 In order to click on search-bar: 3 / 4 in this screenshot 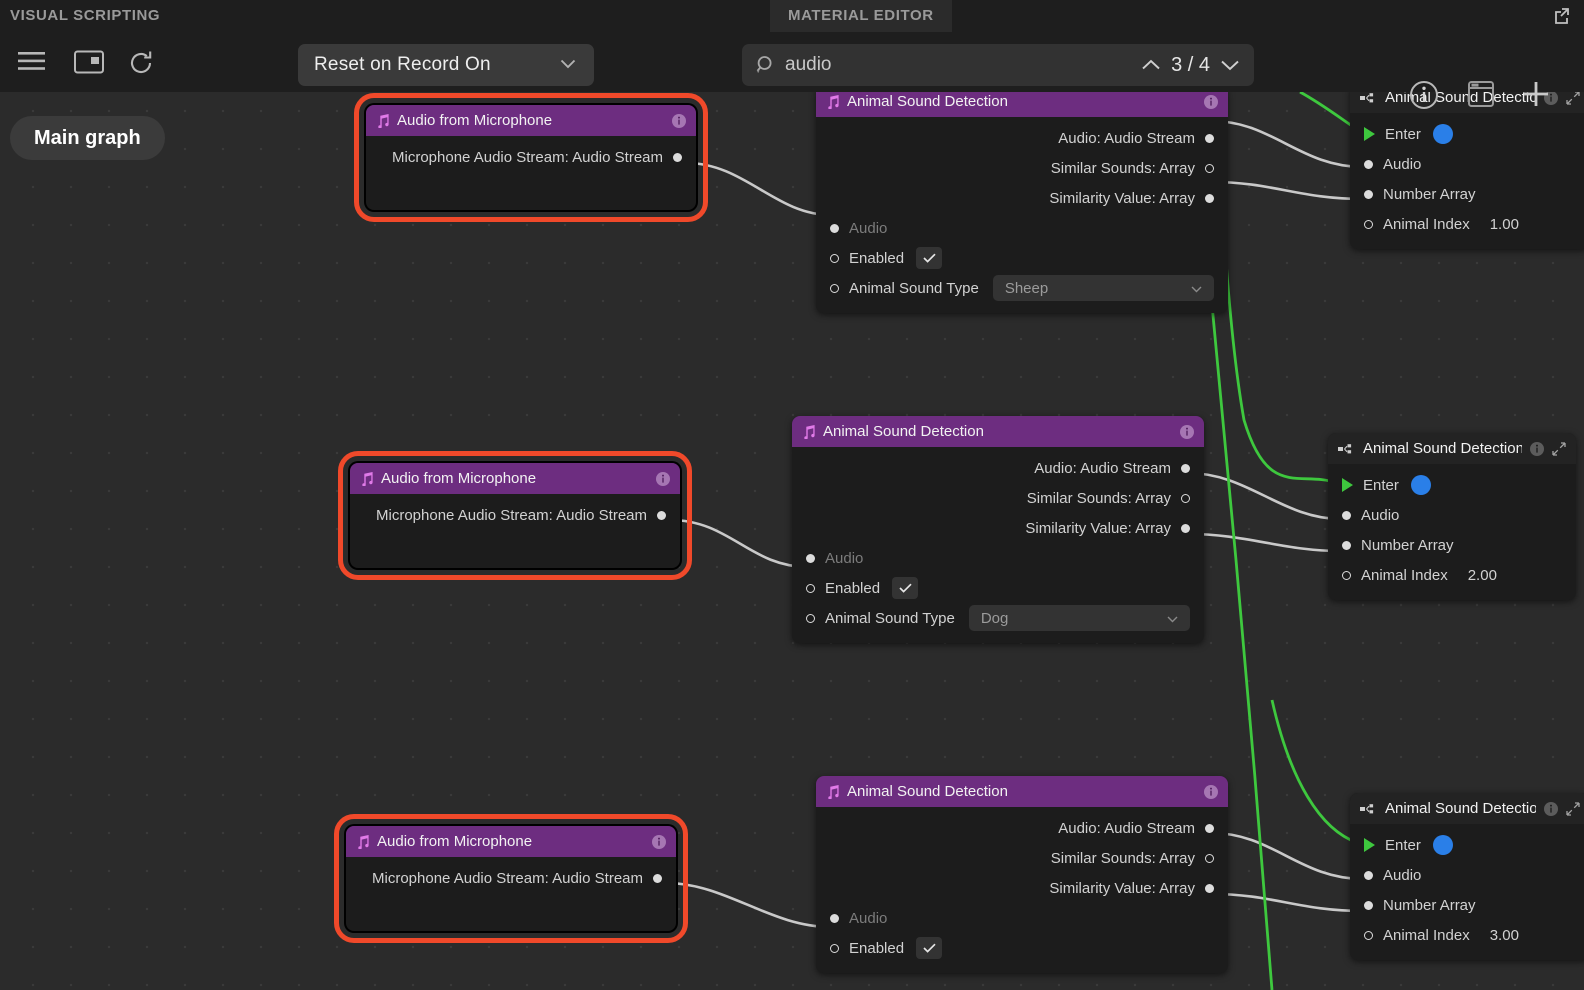, I will do `click(998, 65)`.